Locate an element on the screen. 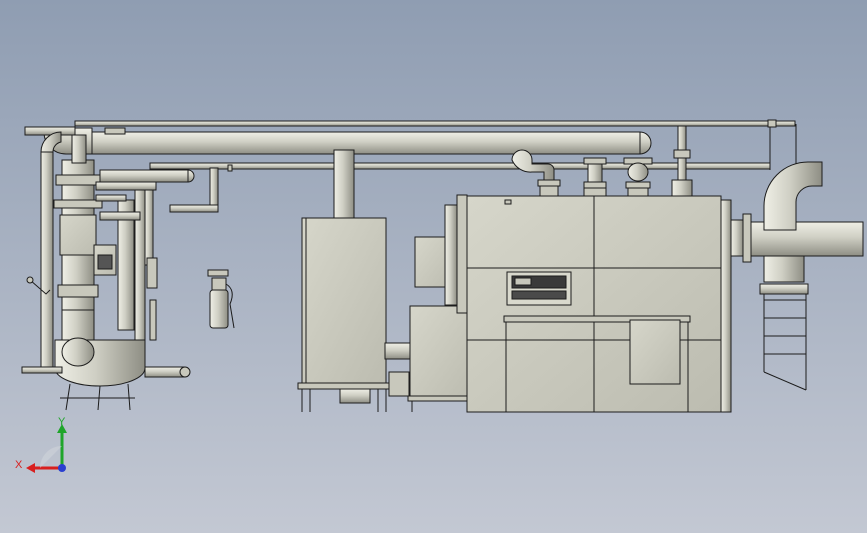  exhaust-ladder is located at coordinates (784, 337).